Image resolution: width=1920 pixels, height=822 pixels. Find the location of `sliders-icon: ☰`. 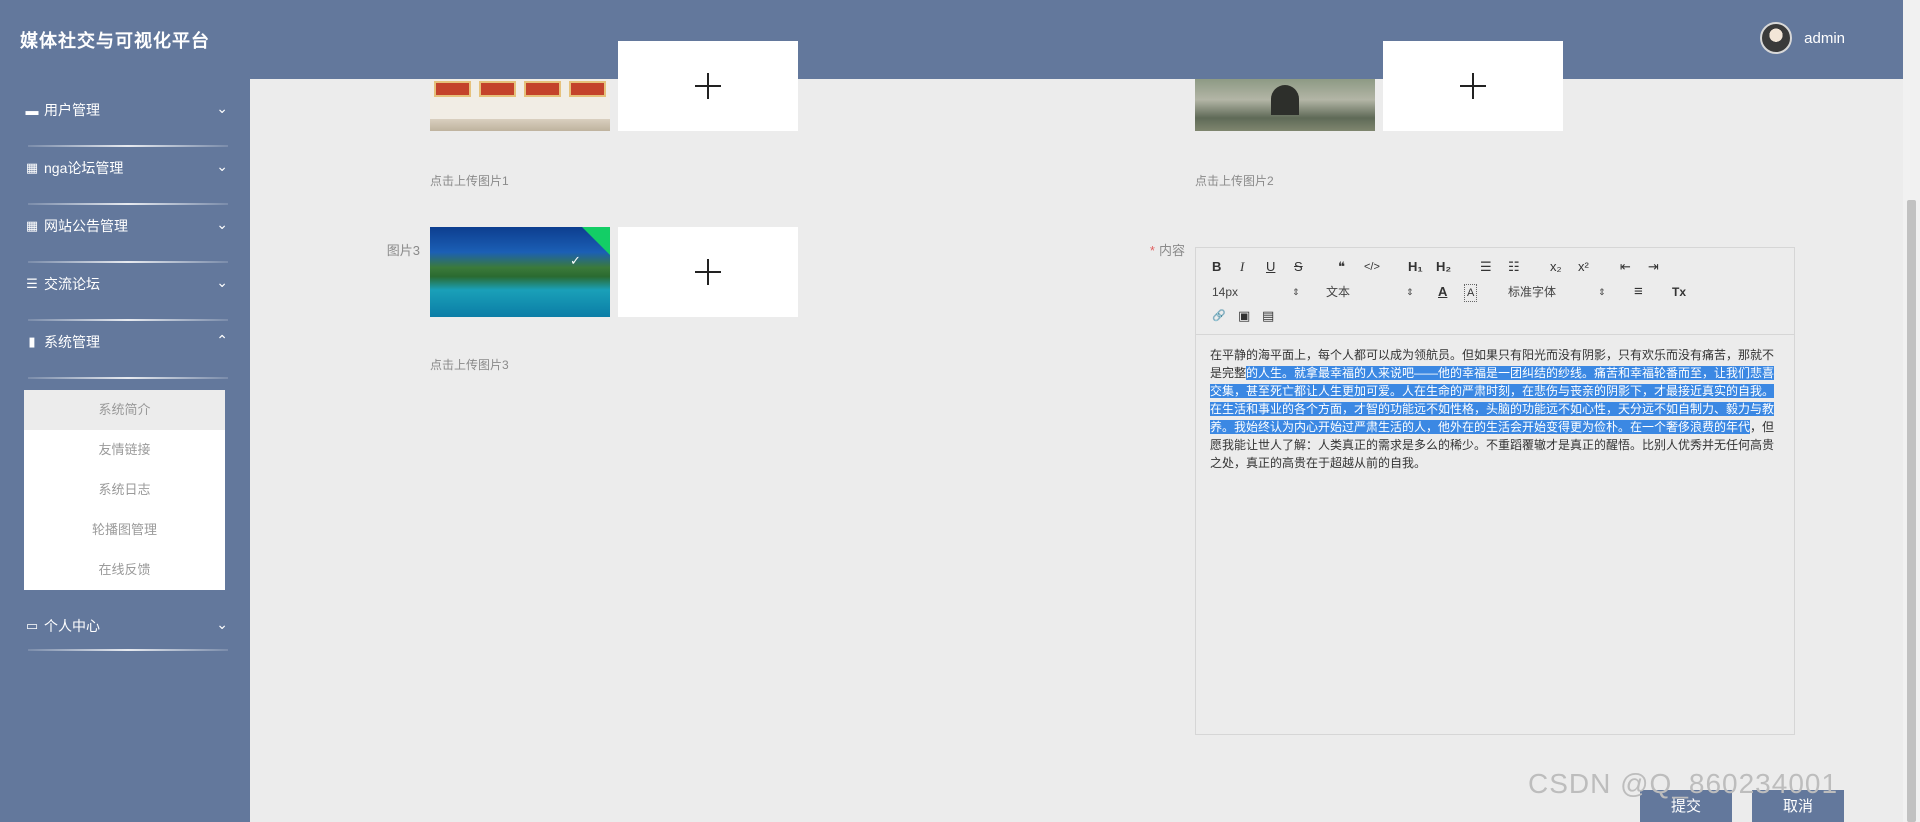

sliders-icon: ☰ is located at coordinates (32, 283).